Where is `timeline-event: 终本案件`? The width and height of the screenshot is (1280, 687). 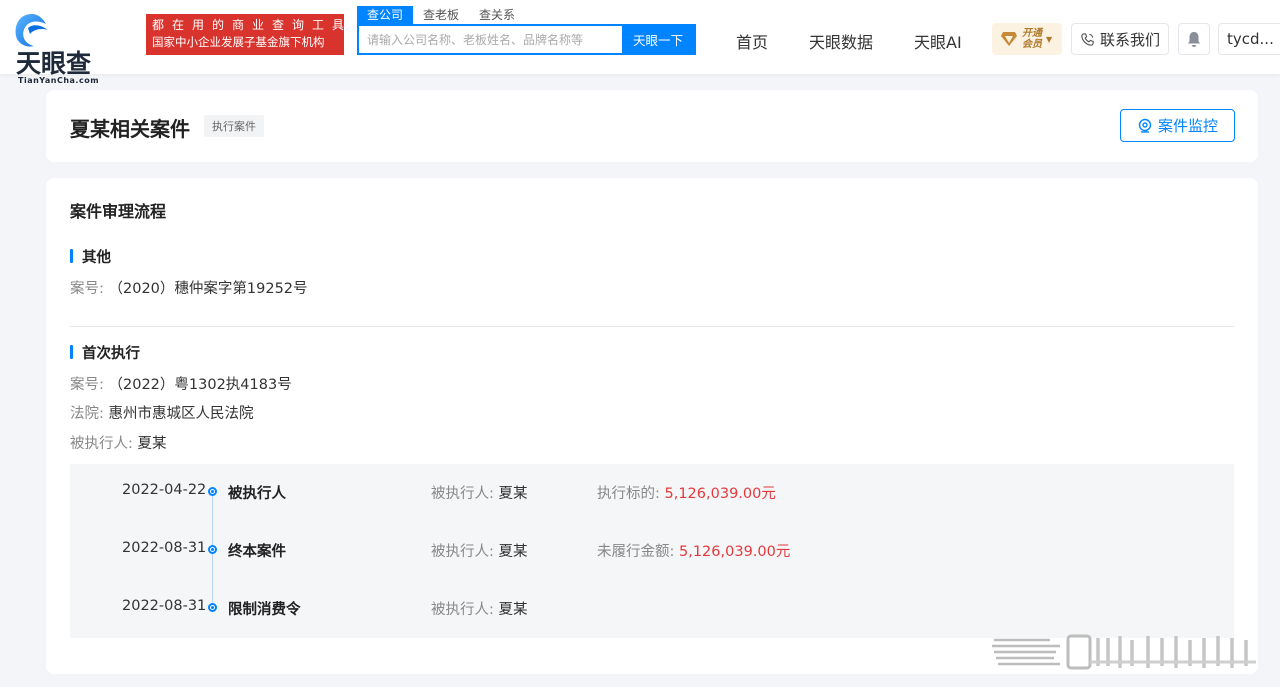
timeline-event: 终本案件 is located at coordinates (257, 550).